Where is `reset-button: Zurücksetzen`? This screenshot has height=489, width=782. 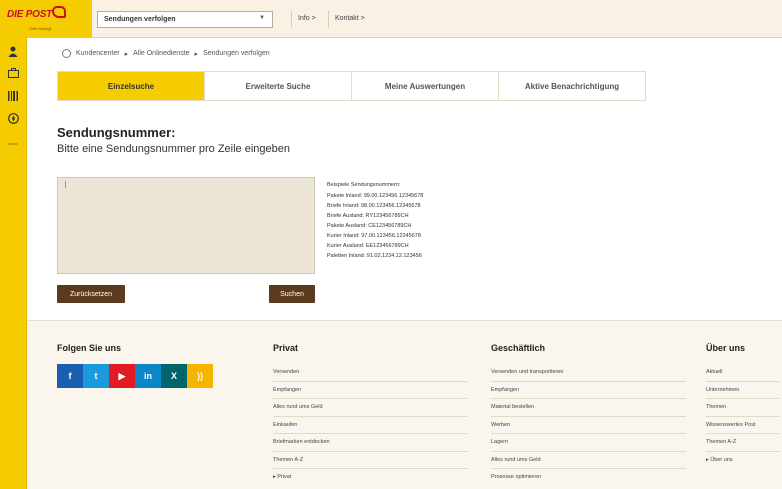
reset-button: Zurücksetzen is located at coordinates (91, 294).